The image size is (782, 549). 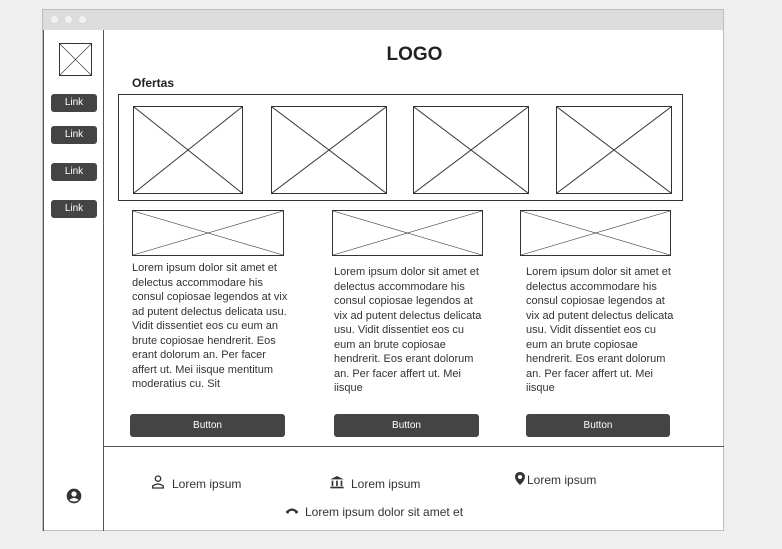 I want to click on sidebar-link-4: Link, so click(x=74, y=209).